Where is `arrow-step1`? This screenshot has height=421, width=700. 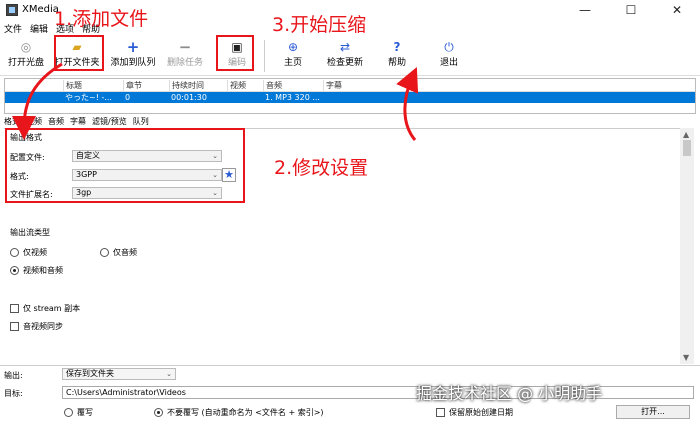
arrow-step1 is located at coordinates (37, 101).